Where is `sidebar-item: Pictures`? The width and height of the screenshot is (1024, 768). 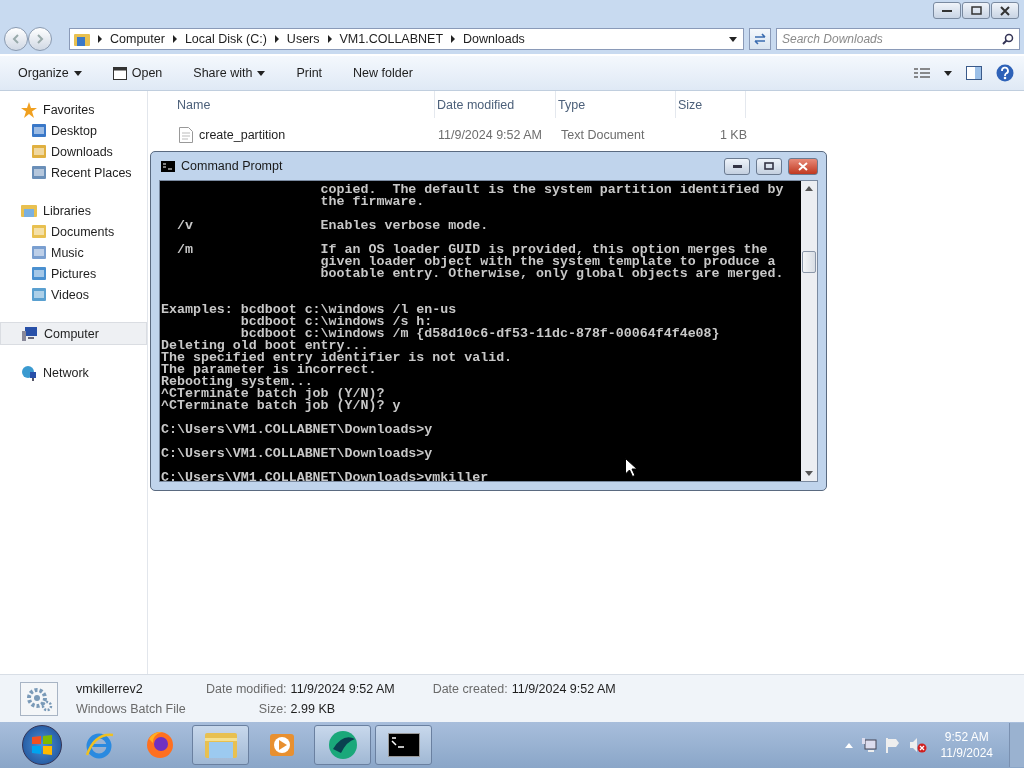
sidebar-item: Pictures is located at coordinates (51, 273).